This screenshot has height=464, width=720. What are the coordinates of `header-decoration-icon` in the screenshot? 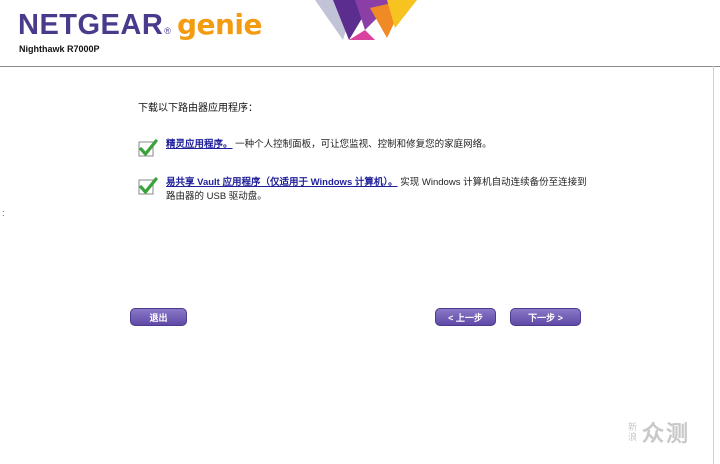 It's located at (366, 20).